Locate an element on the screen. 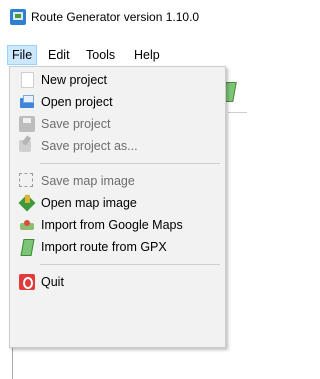 The height and width of the screenshot is (379, 320). menu-file: File is located at coordinates (22, 55).